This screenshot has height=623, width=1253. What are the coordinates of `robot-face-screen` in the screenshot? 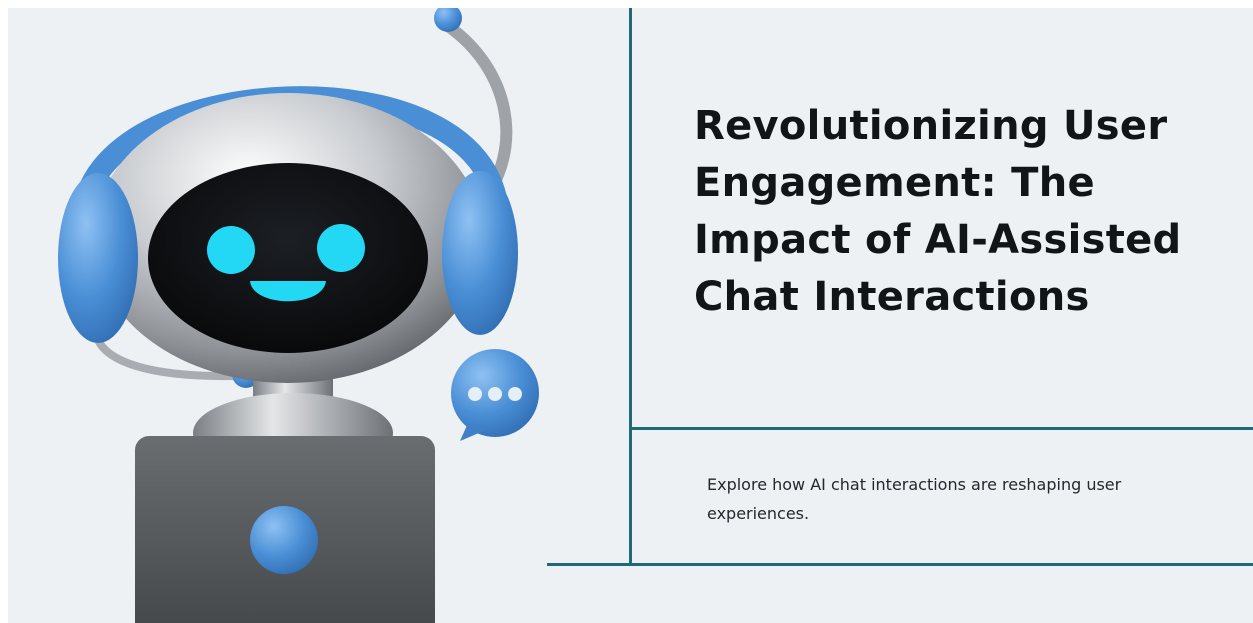 It's located at (288, 258).